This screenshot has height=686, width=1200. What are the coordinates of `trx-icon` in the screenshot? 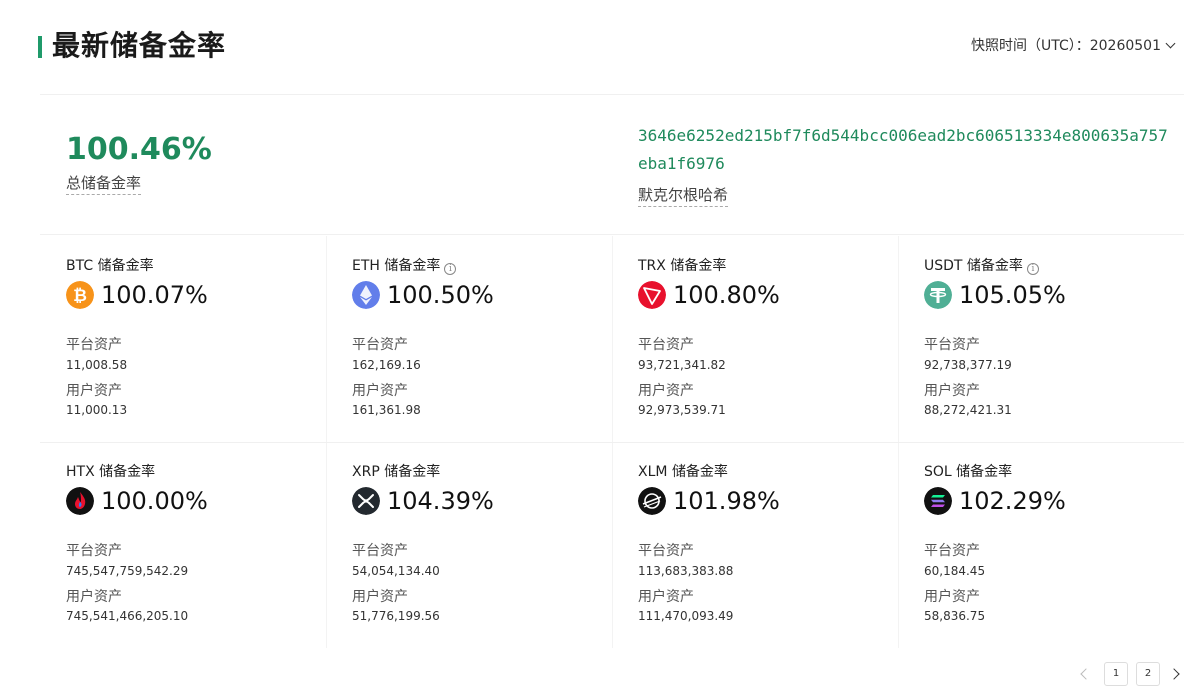 It's located at (652, 295).